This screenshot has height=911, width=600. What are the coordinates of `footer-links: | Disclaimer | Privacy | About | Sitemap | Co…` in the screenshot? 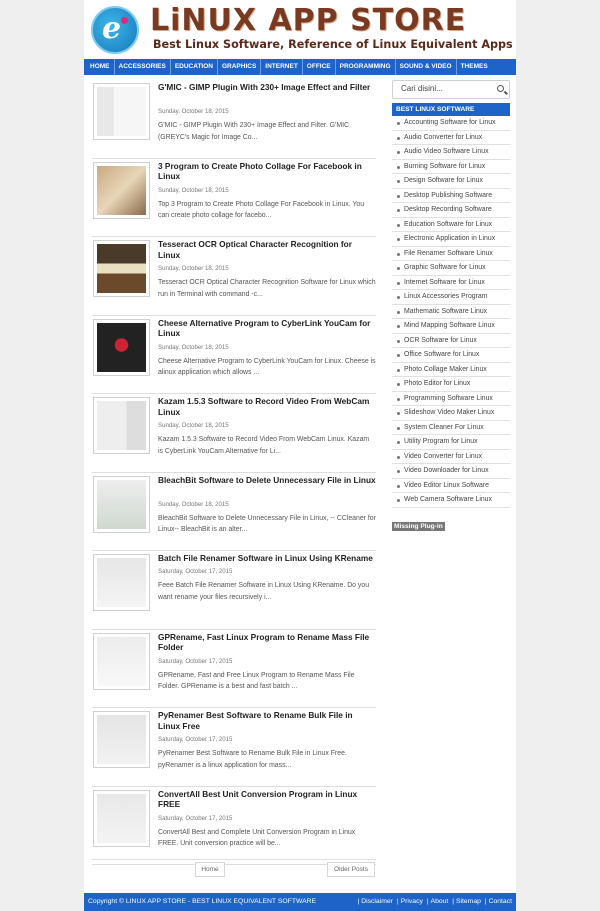 It's located at (434, 901).